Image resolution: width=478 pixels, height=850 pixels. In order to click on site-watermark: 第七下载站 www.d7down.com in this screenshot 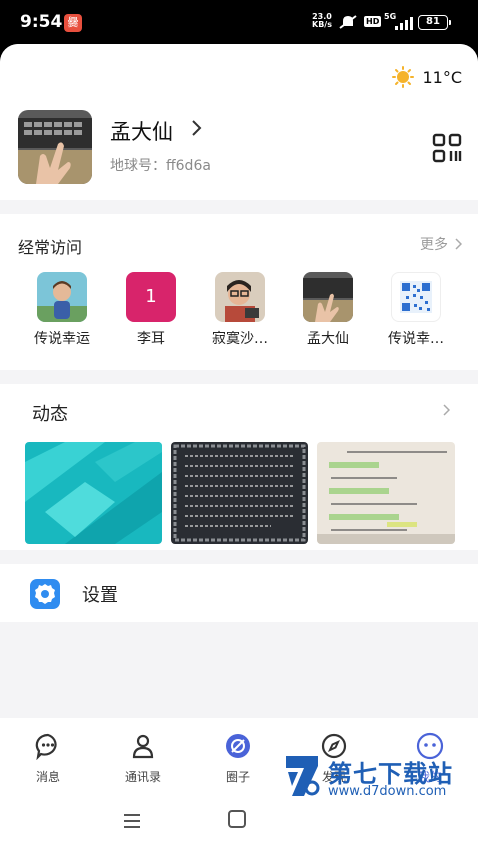, I will do `click(377, 778)`.